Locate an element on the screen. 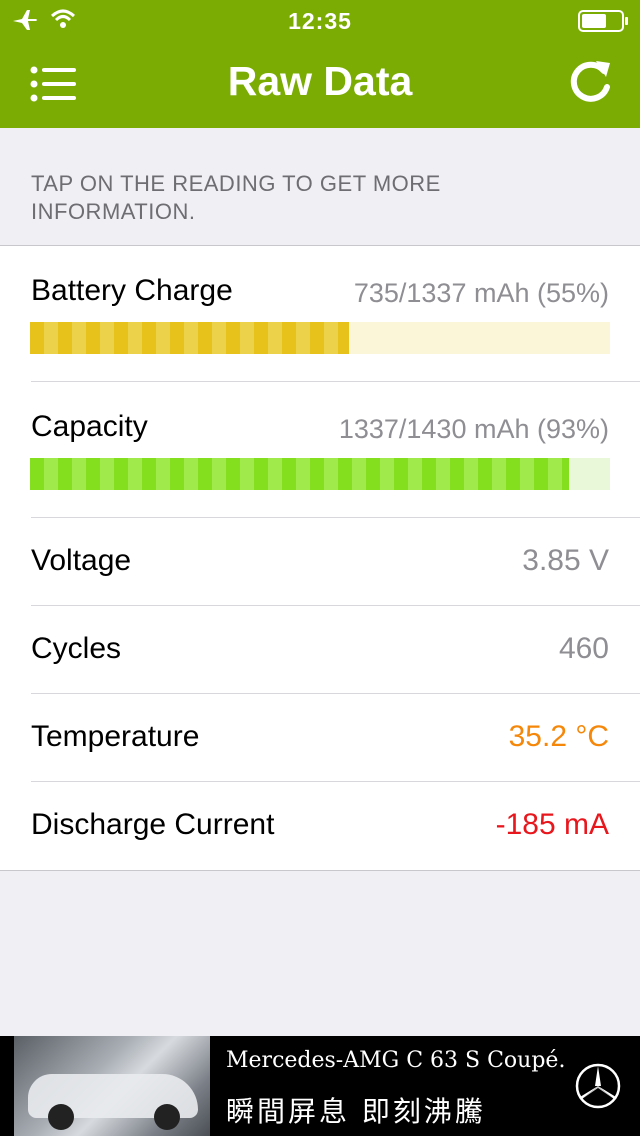 This screenshot has width=640, height=1136. temperature-row: Temperature 35.2 °C is located at coordinates (320, 738).